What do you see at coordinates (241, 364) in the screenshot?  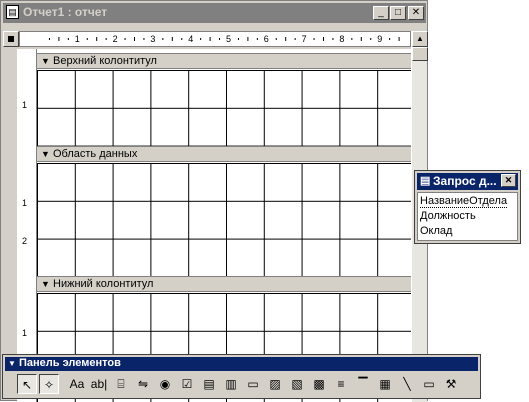 I see `toolbox-titlebar: ▼ Панель элементов` at bounding box center [241, 364].